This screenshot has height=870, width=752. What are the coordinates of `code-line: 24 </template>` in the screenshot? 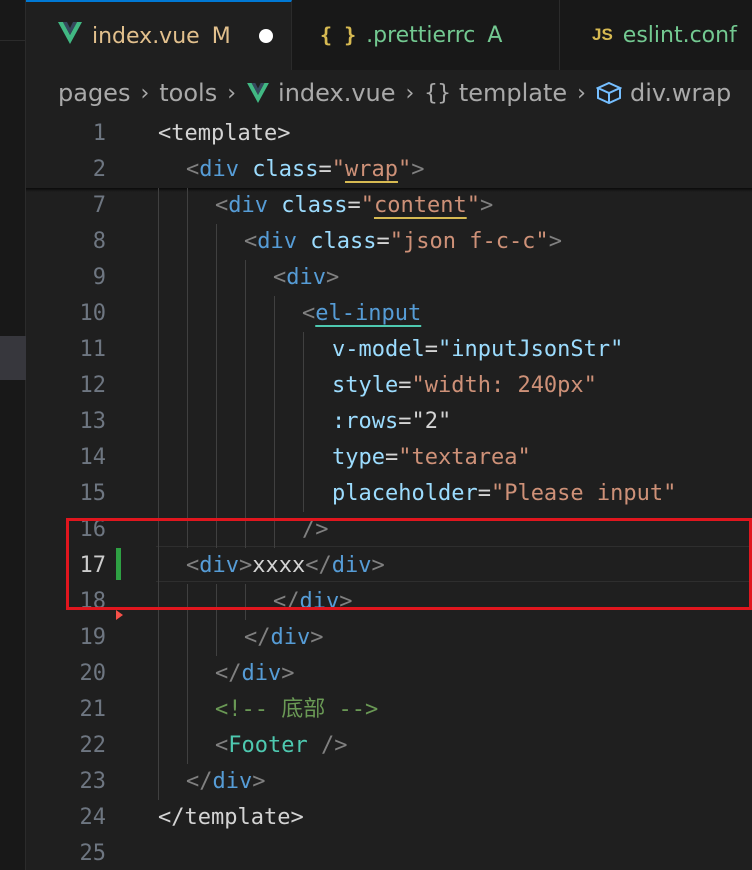 It's located at (389, 818).